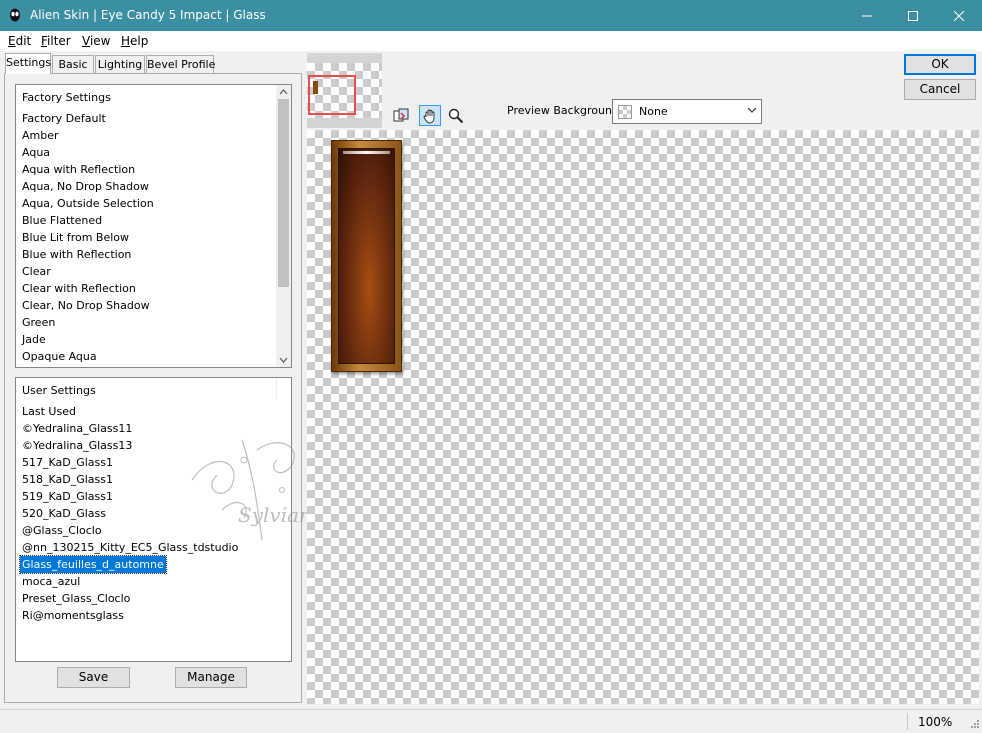 The width and height of the screenshot is (982, 733). I want to click on list-item: Last Used, so click(49, 411).